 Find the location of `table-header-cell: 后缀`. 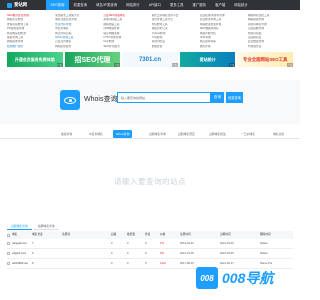

table-header-cell: 后缀 is located at coordinates (114, 234).